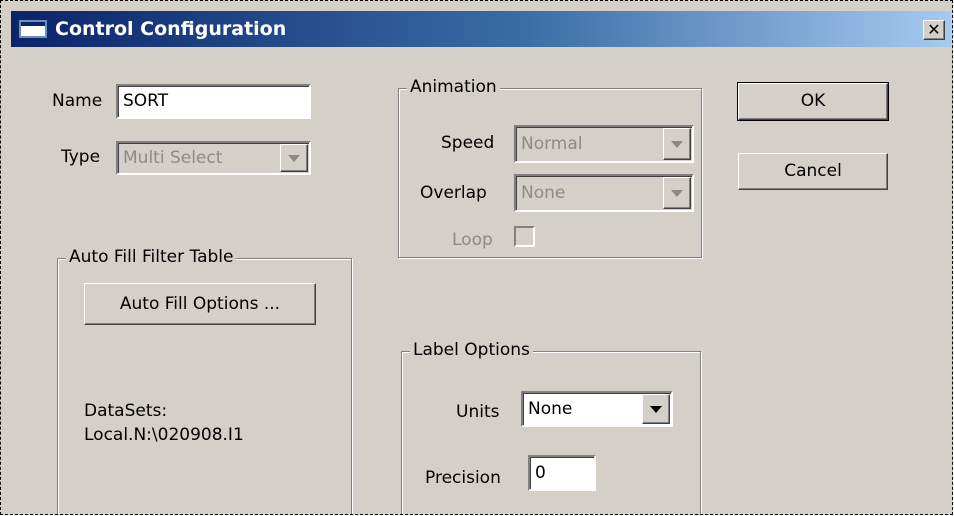  What do you see at coordinates (81, 157) in the screenshot?
I see `type-label: Type` at bounding box center [81, 157].